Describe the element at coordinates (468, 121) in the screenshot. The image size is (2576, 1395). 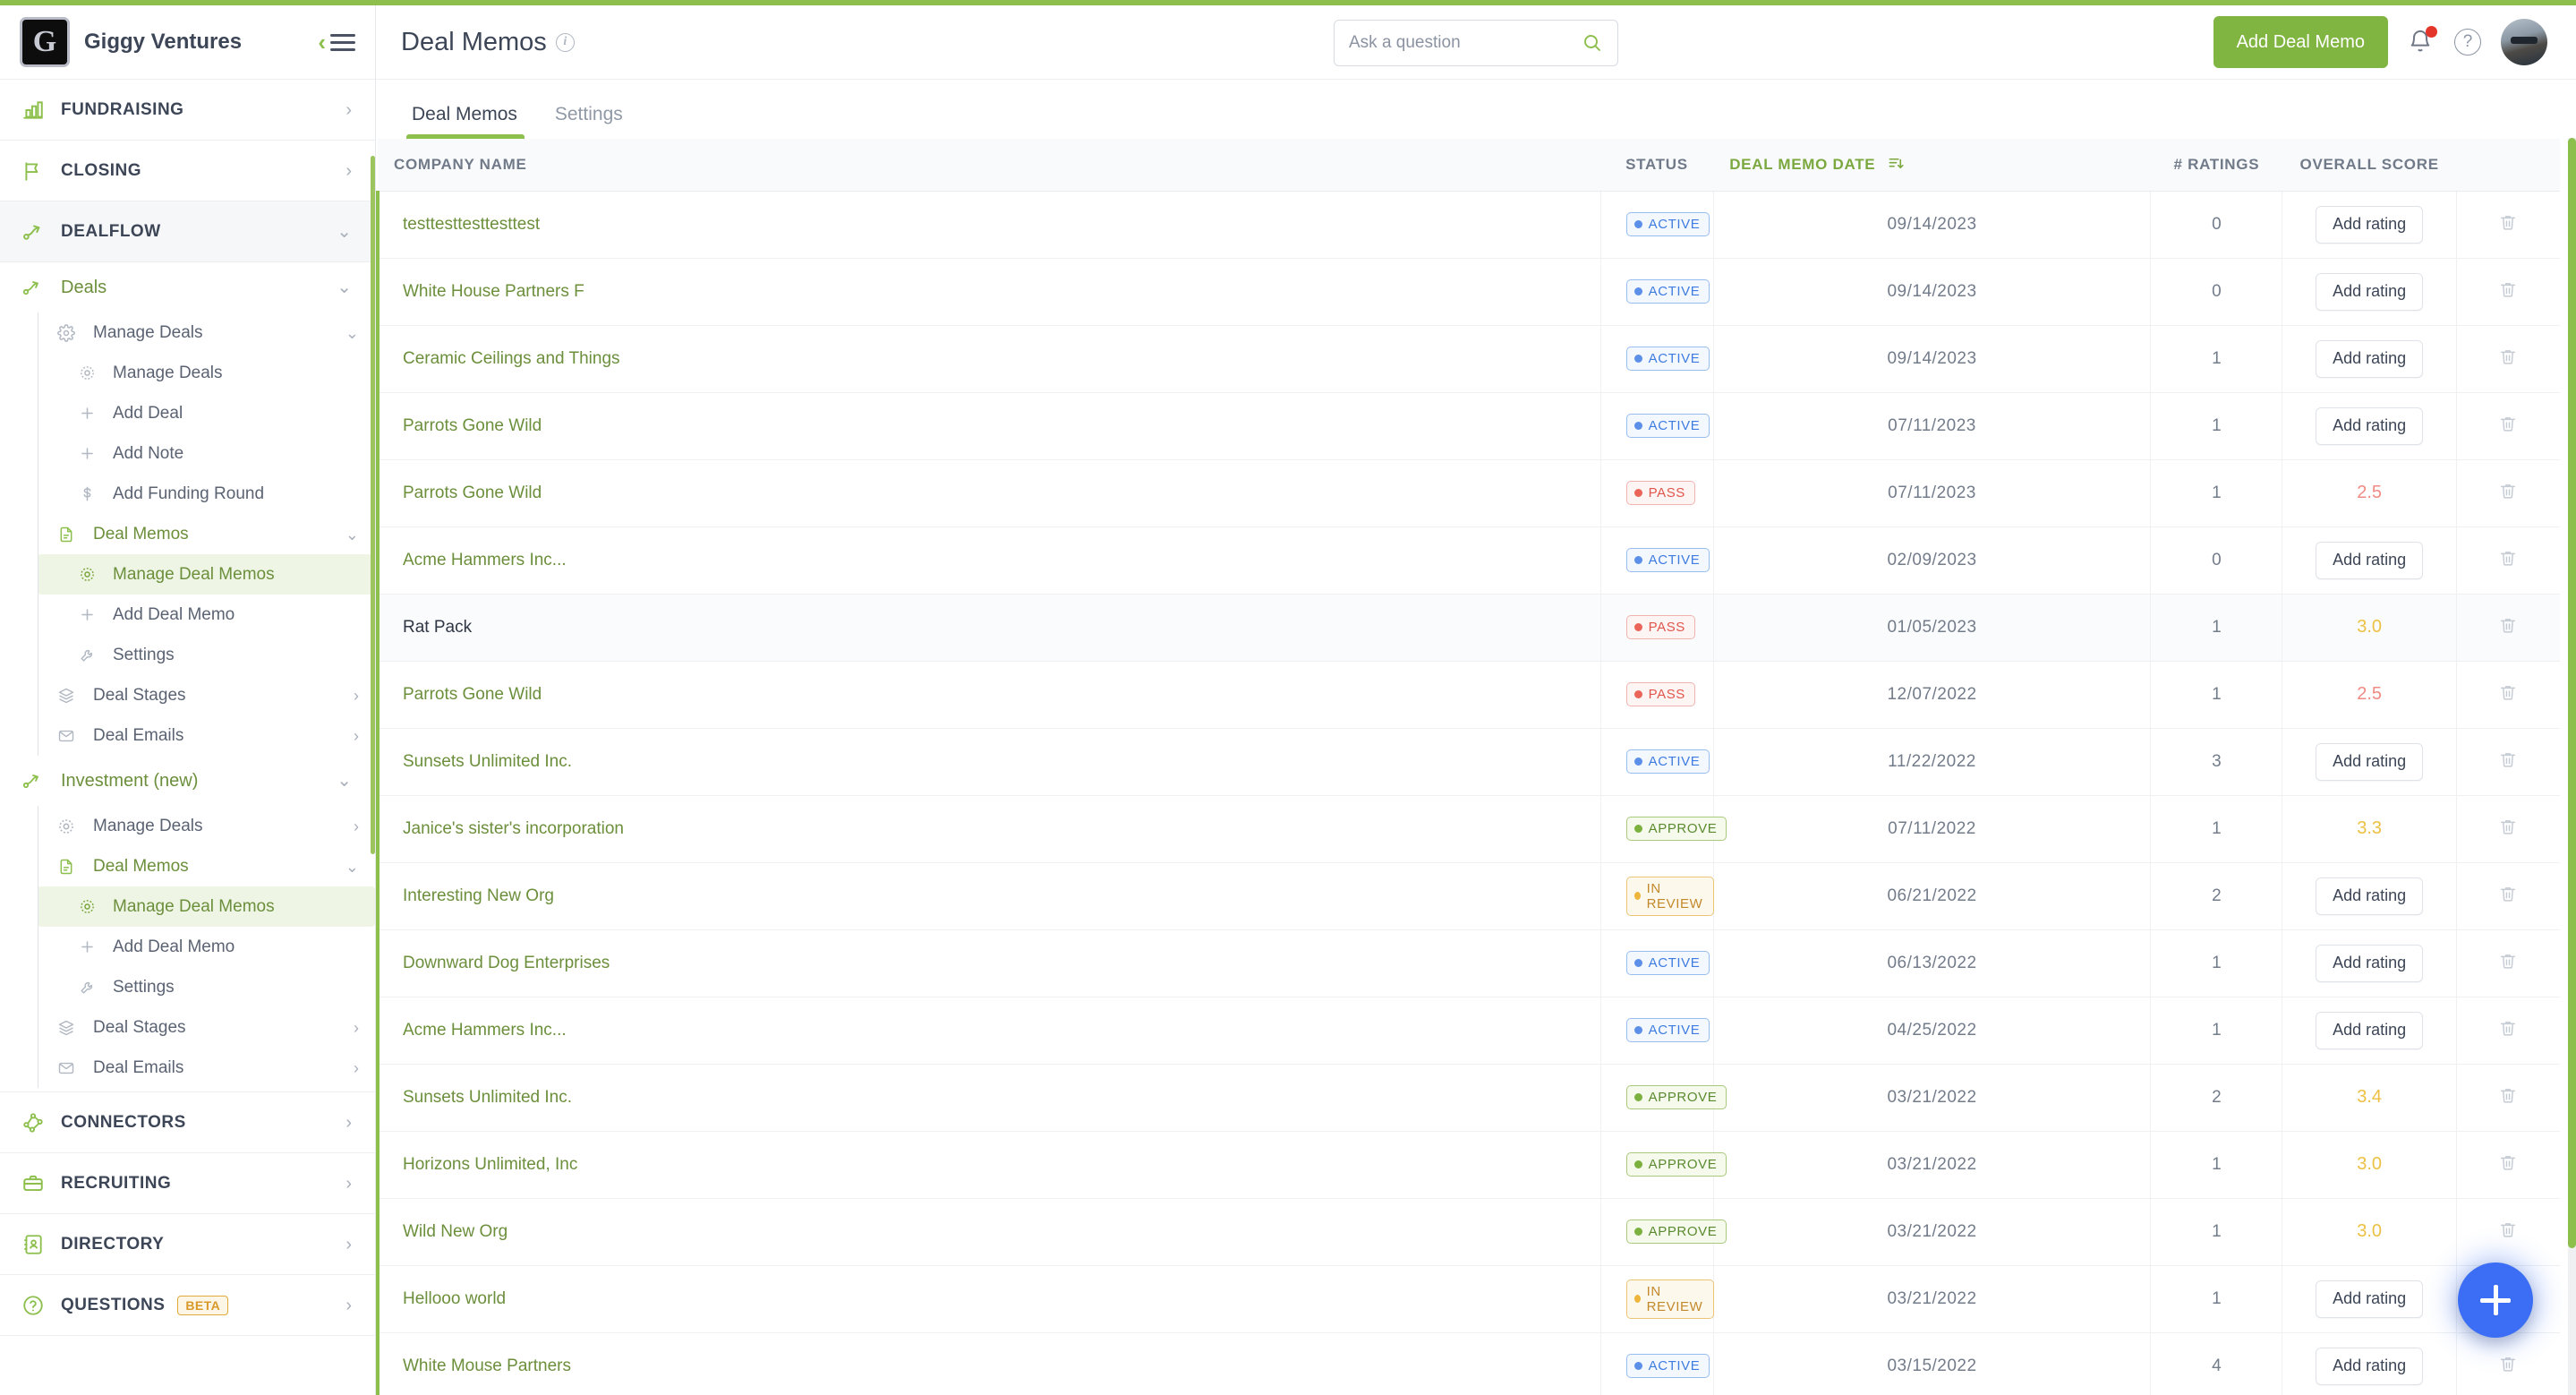
I see `tab-deal-memos: Deal Memos` at that location.